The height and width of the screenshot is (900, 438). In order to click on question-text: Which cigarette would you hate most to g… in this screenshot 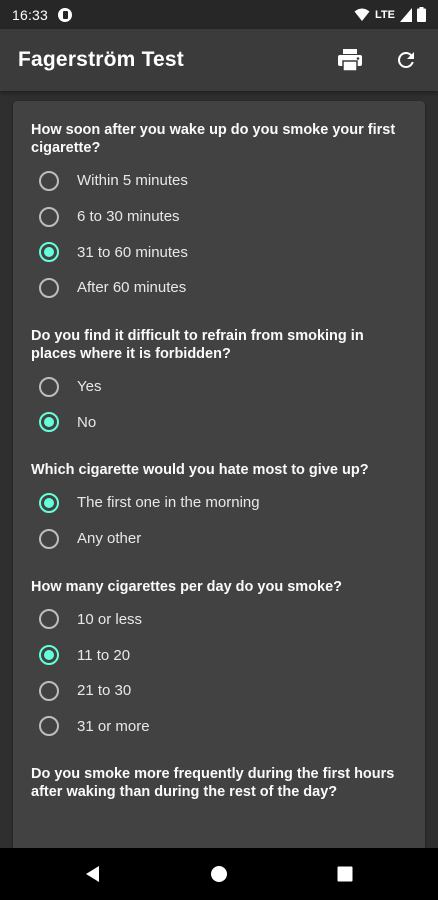, I will do `click(200, 470)`.